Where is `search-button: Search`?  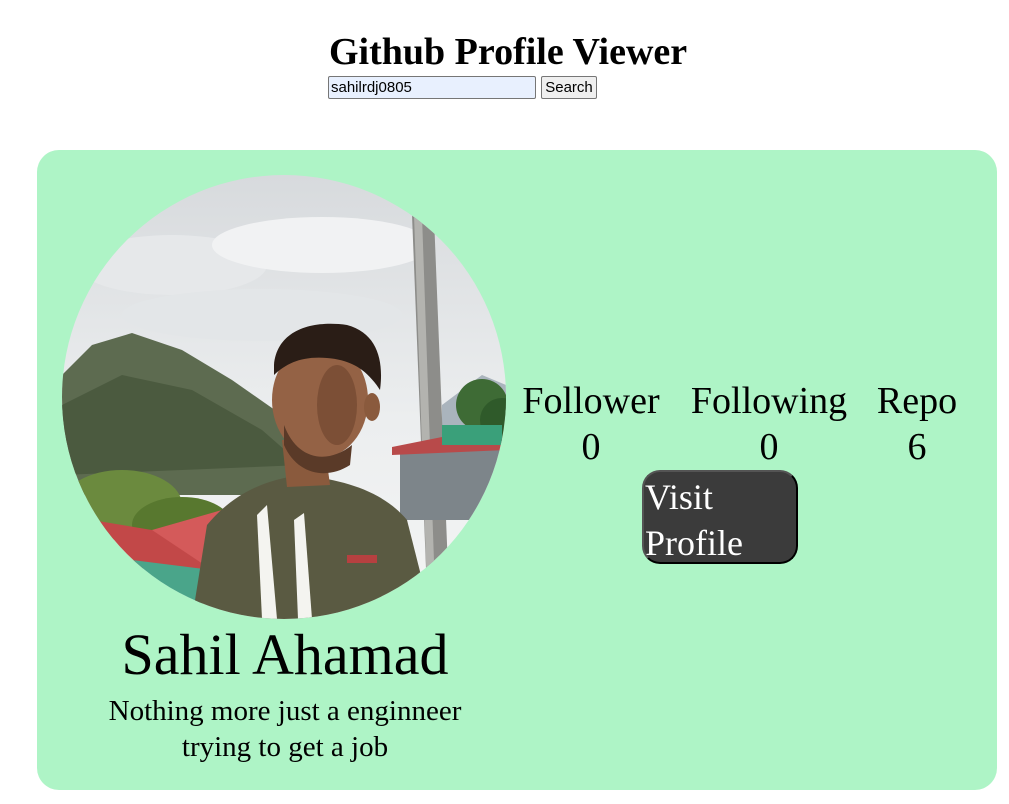
search-button: Search is located at coordinates (569, 87).